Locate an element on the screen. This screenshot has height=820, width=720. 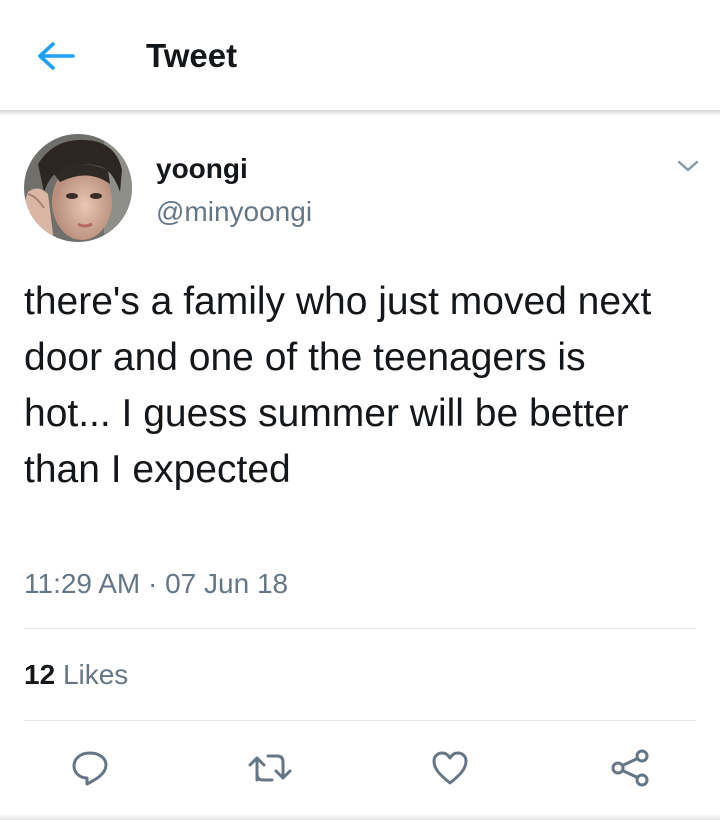
retweet-icon is located at coordinates (270, 768).